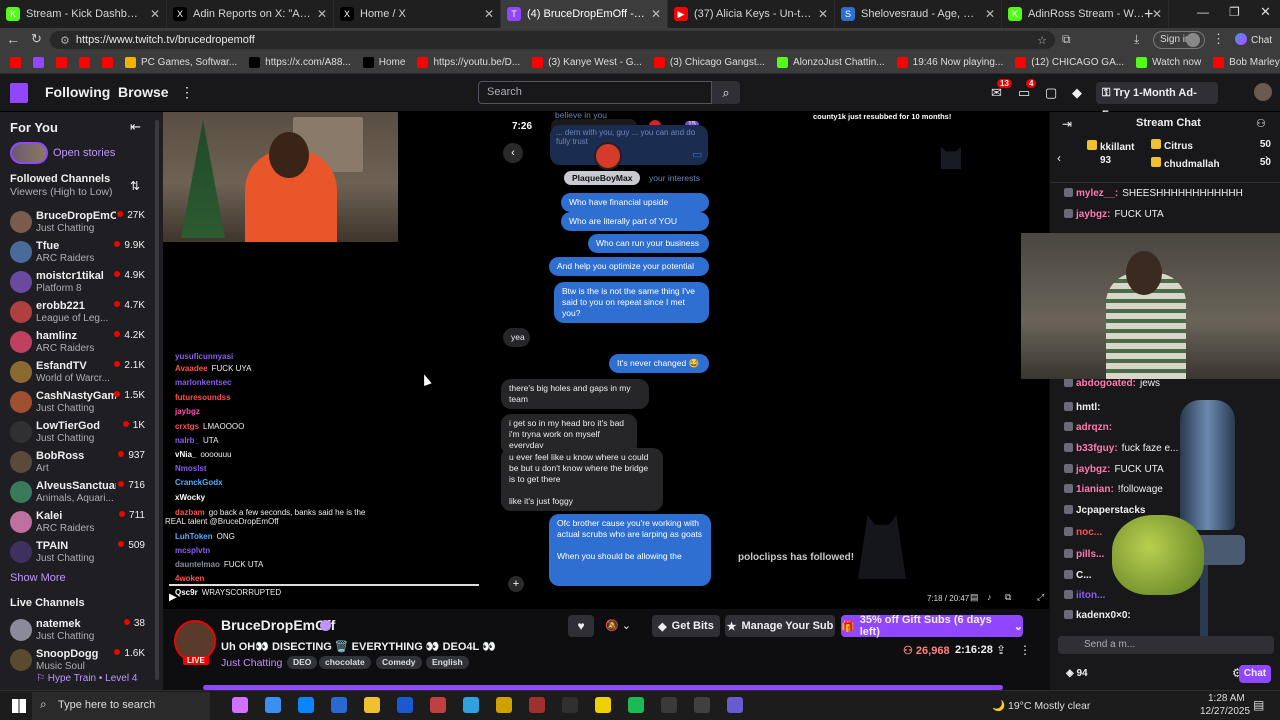 The width and height of the screenshot is (1280, 720). Describe the element at coordinates (1088, 407) in the screenshot. I see `chat-username: hmtl:` at that location.